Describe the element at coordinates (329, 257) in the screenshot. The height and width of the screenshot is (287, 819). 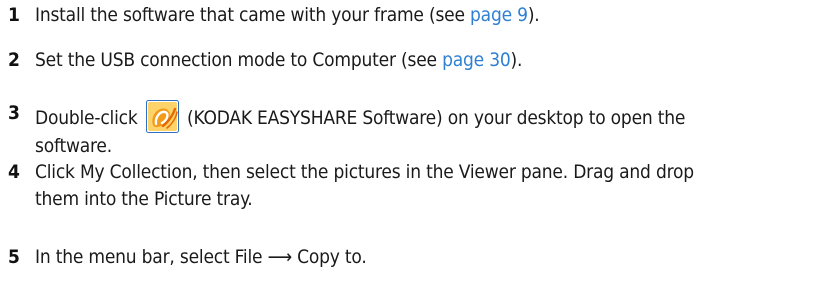
I see `step-text-end: Copy to.` at that location.